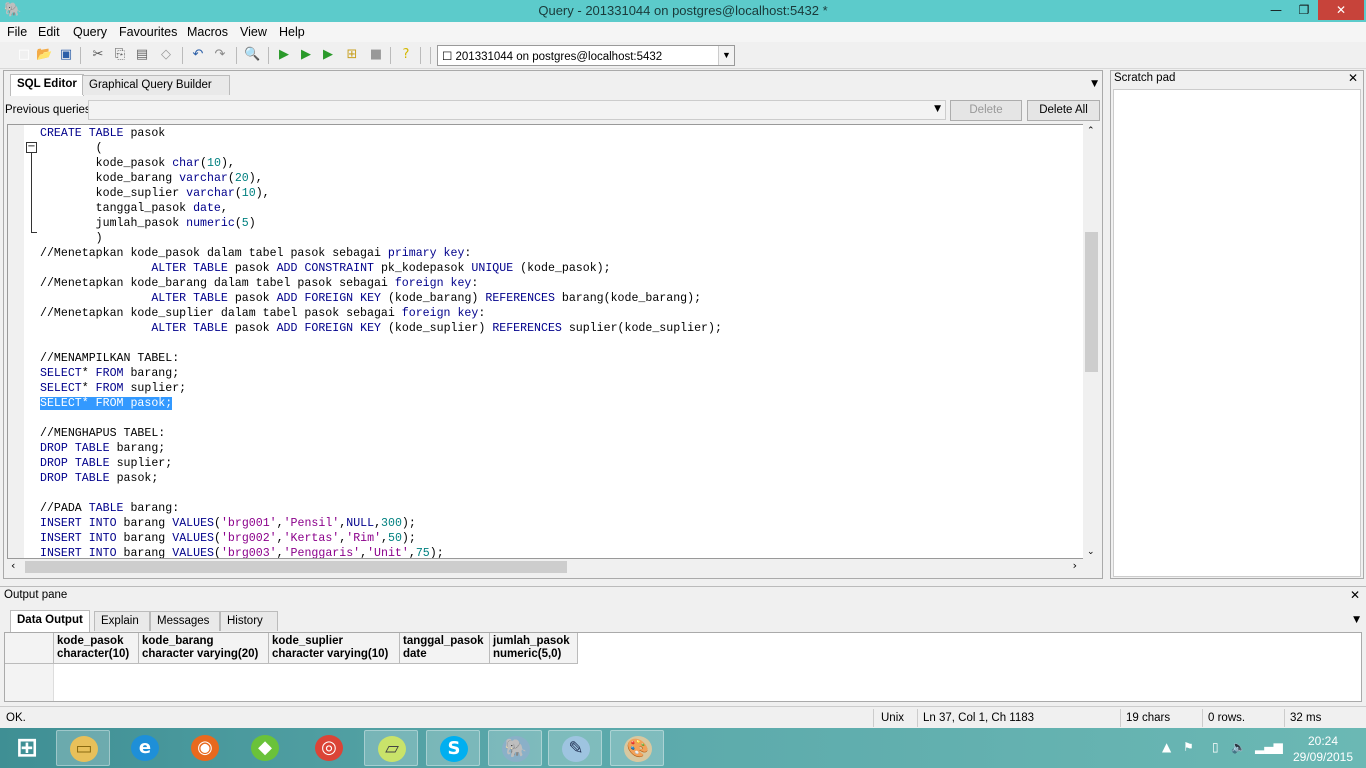  Describe the element at coordinates (220, 55) in the screenshot. I see `redo-icon: ↷` at that location.